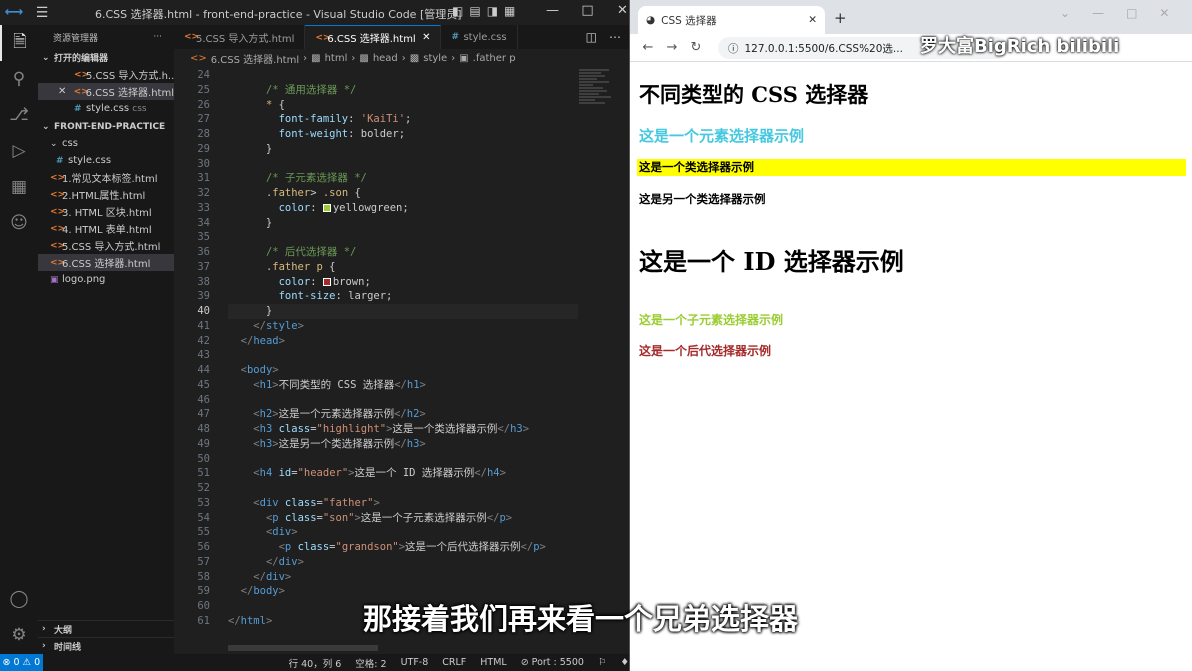 The height and width of the screenshot is (671, 1192). What do you see at coordinates (106, 194) in the screenshot?
I see `file-item: <> 2.HTML属性.html` at bounding box center [106, 194].